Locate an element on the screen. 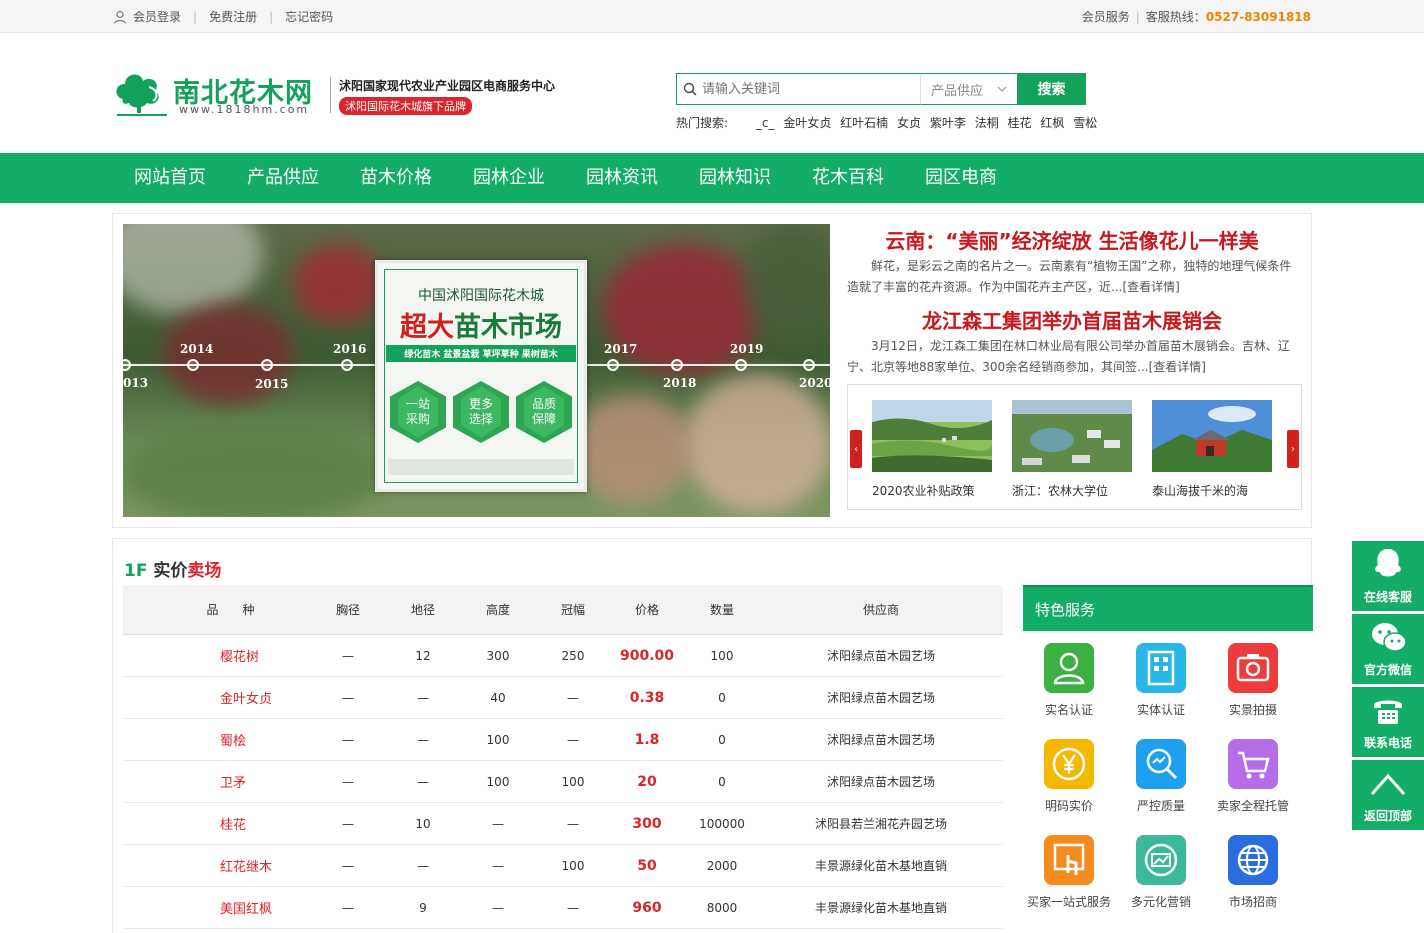  globe-icon is located at coordinates (1253, 860).